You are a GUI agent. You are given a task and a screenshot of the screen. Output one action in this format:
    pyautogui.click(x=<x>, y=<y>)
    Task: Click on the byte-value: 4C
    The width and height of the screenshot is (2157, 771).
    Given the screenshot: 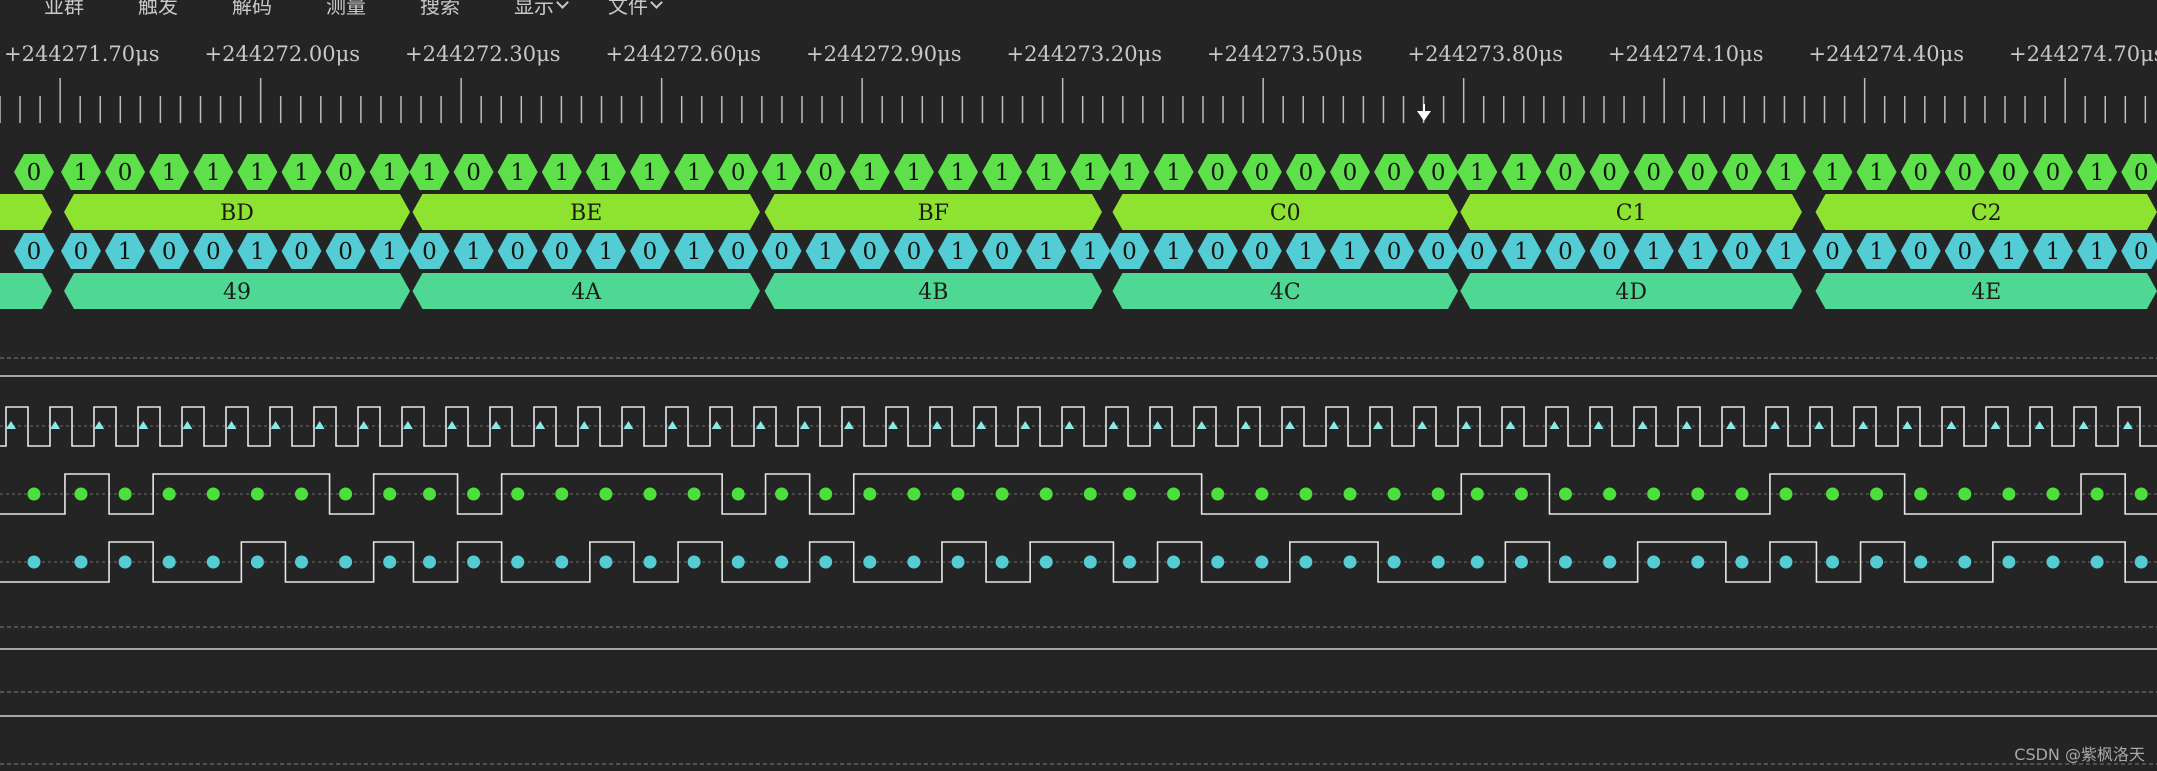 What is the action you would take?
    pyautogui.click(x=1285, y=292)
    